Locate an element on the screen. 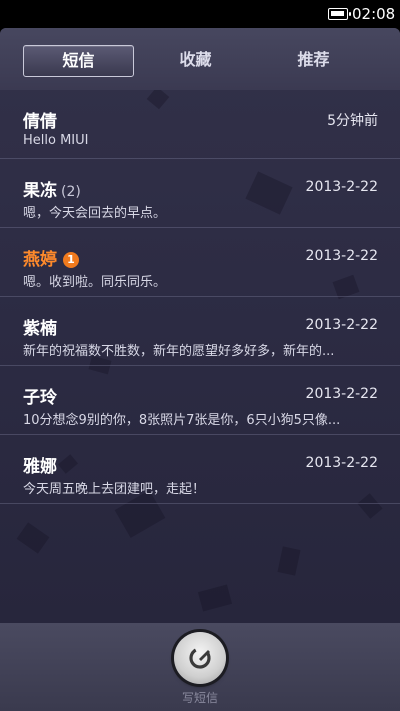  message-count: (2) is located at coordinates (71, 192).